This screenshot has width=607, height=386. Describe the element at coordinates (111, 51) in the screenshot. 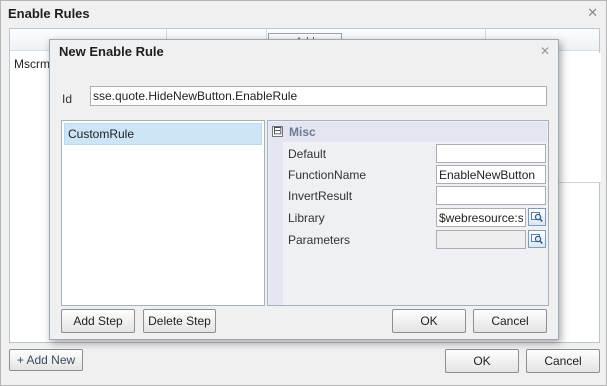

I see `new-enable-rule-title: New Enable Rule` at that location.